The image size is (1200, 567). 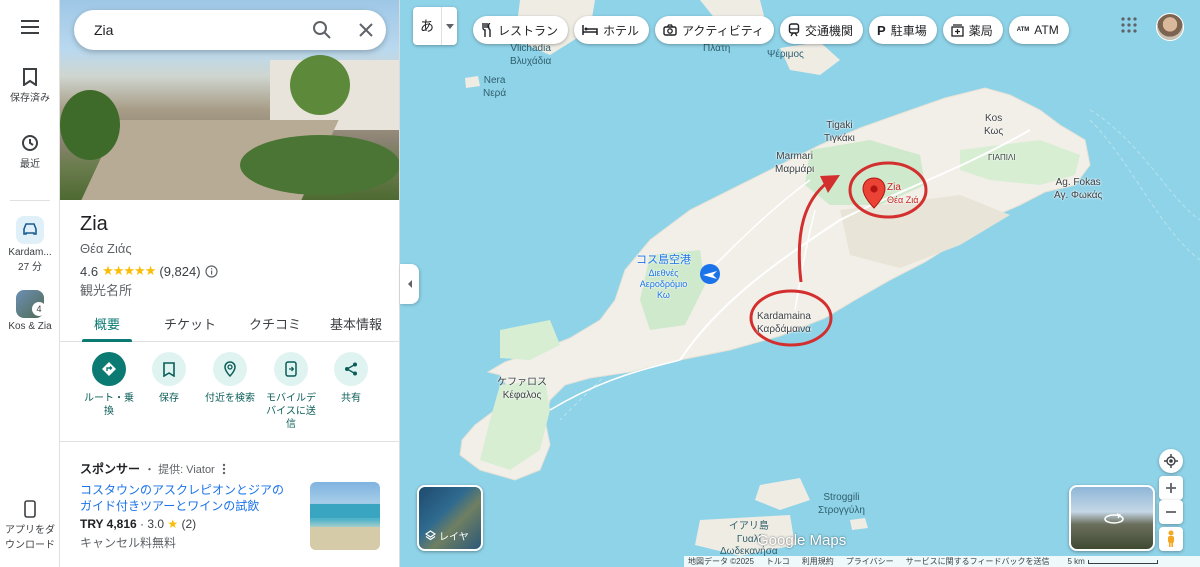 I want to click on download-app-button: アプリをダ ウンロード, so click(x=30, y=525).